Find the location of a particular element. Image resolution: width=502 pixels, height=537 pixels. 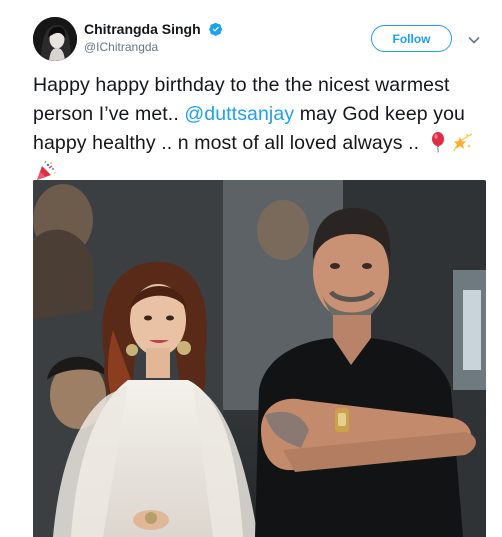

handle: @IChitrangda is located at coordinates (121, 47).